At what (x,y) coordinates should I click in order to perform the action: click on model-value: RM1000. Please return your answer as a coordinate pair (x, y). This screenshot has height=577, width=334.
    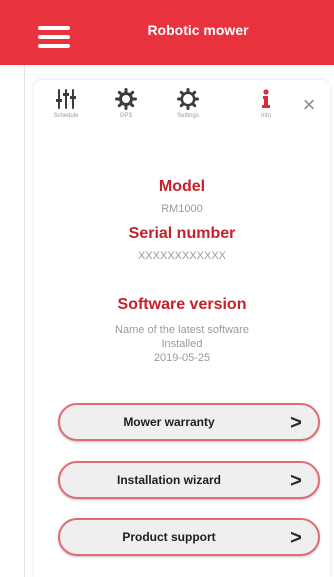
    Looking at the image, I should click on (182, 209).